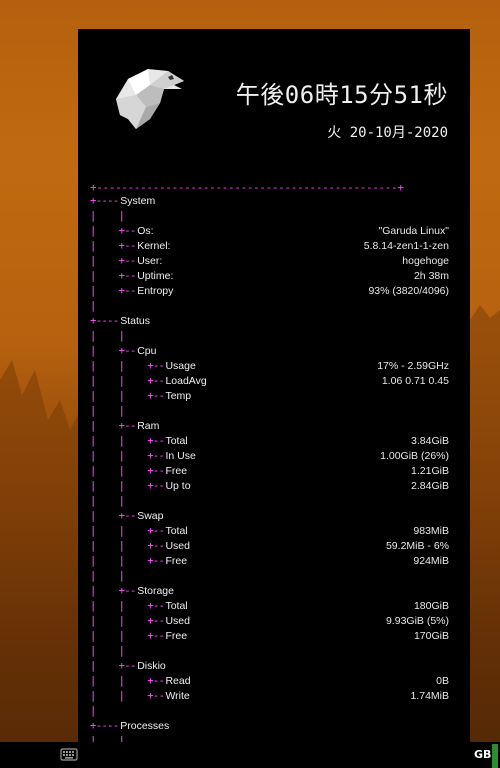 This screenshot has width=500, height=768. I want to click on layout-indicator-bar, so click(495, 756).